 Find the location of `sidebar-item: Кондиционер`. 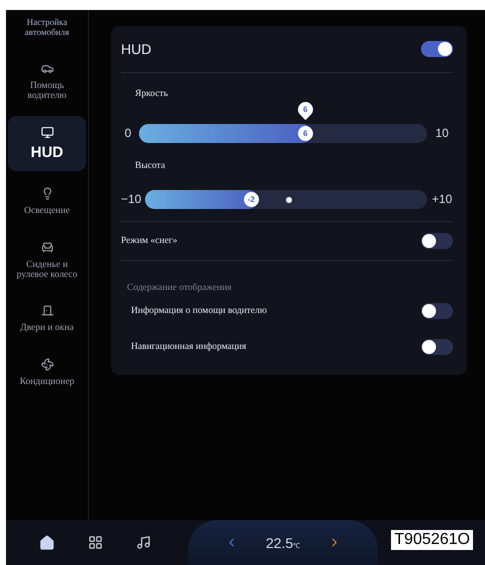

sidebar-item: Кондиционер is located at coordinates (47, 373).